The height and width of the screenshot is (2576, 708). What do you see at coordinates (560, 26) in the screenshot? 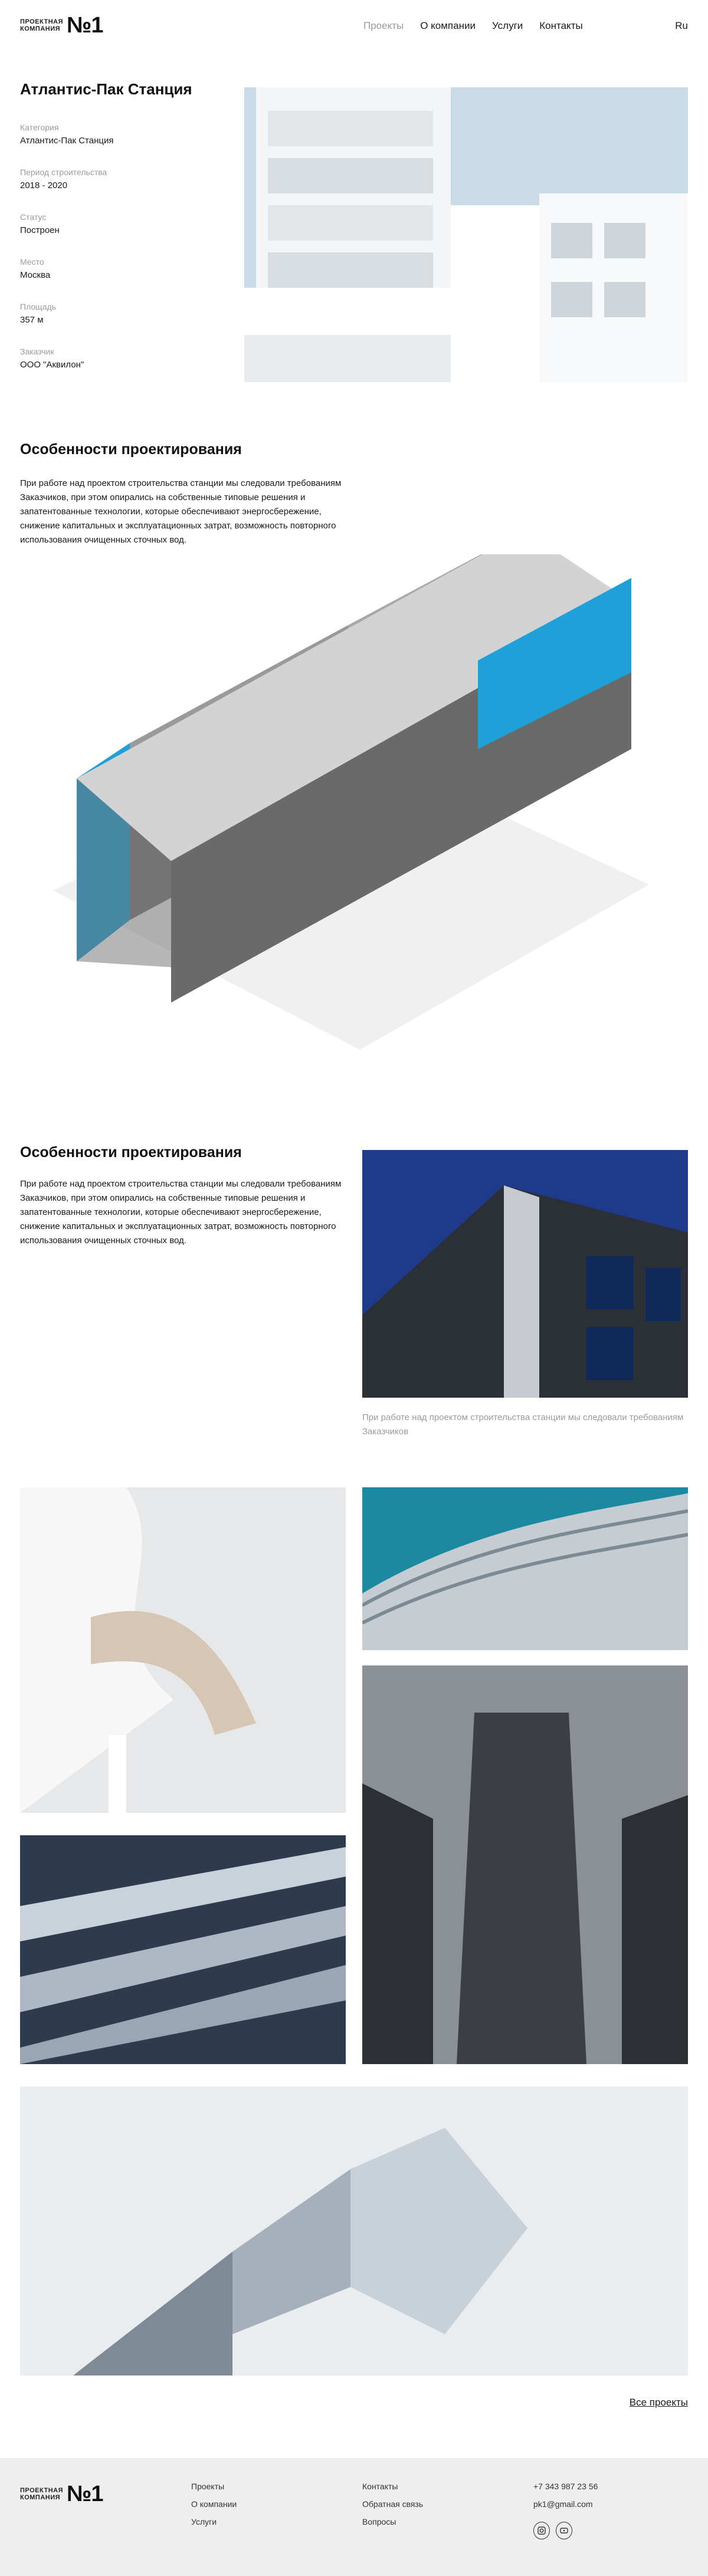
I see `nav-item-contacts: Контакты` at bounding box center [560, 26].